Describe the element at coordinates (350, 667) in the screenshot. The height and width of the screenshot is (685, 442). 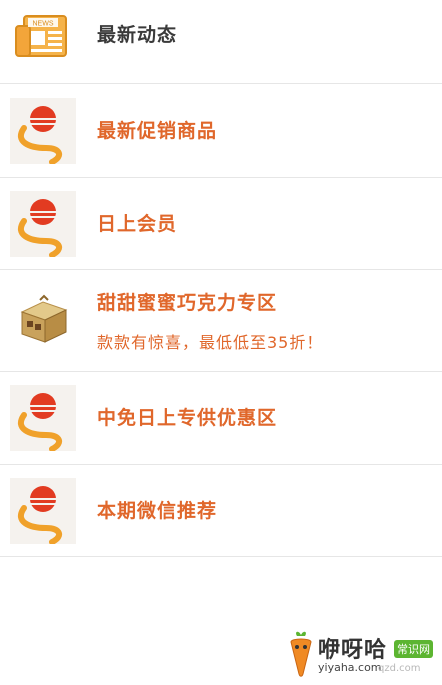
I see `watermark-url: yiyaha.com` at that location.